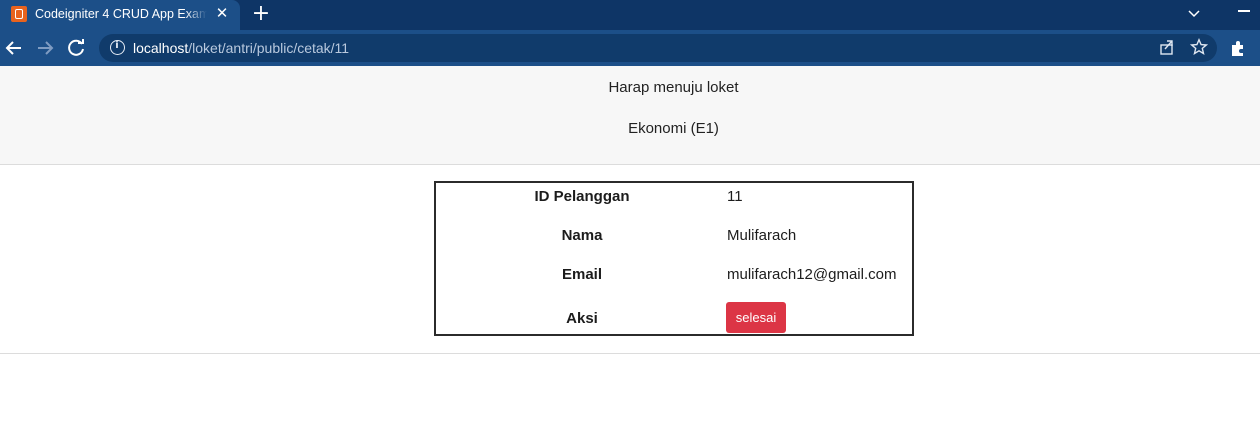 This screenshot has height=435, width=1260. I want to click on url-path: /loket/antri/public/cetak/11, so click(269, 48).